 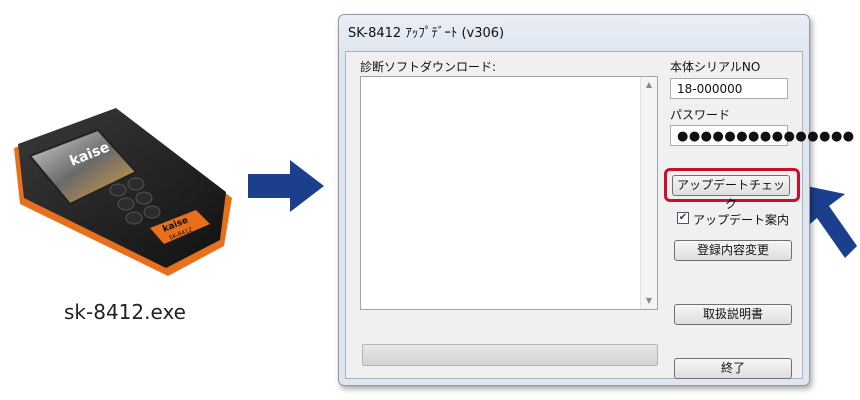 I want to click on device-image: kaise kaise SK-8412, so click(x=120, y=190).